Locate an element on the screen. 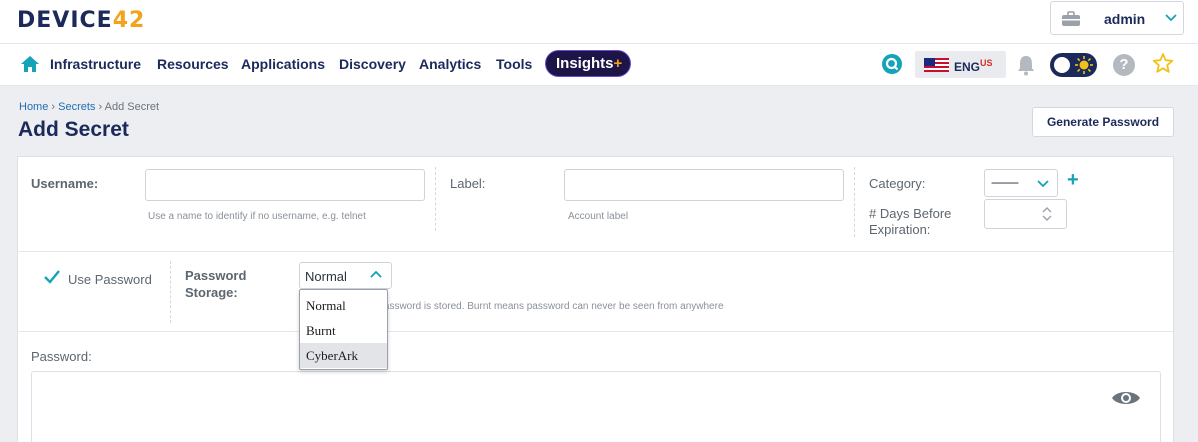 This screenshot has width=1198, height=442. logo-number: 42 is located at coordinates (129, 20).